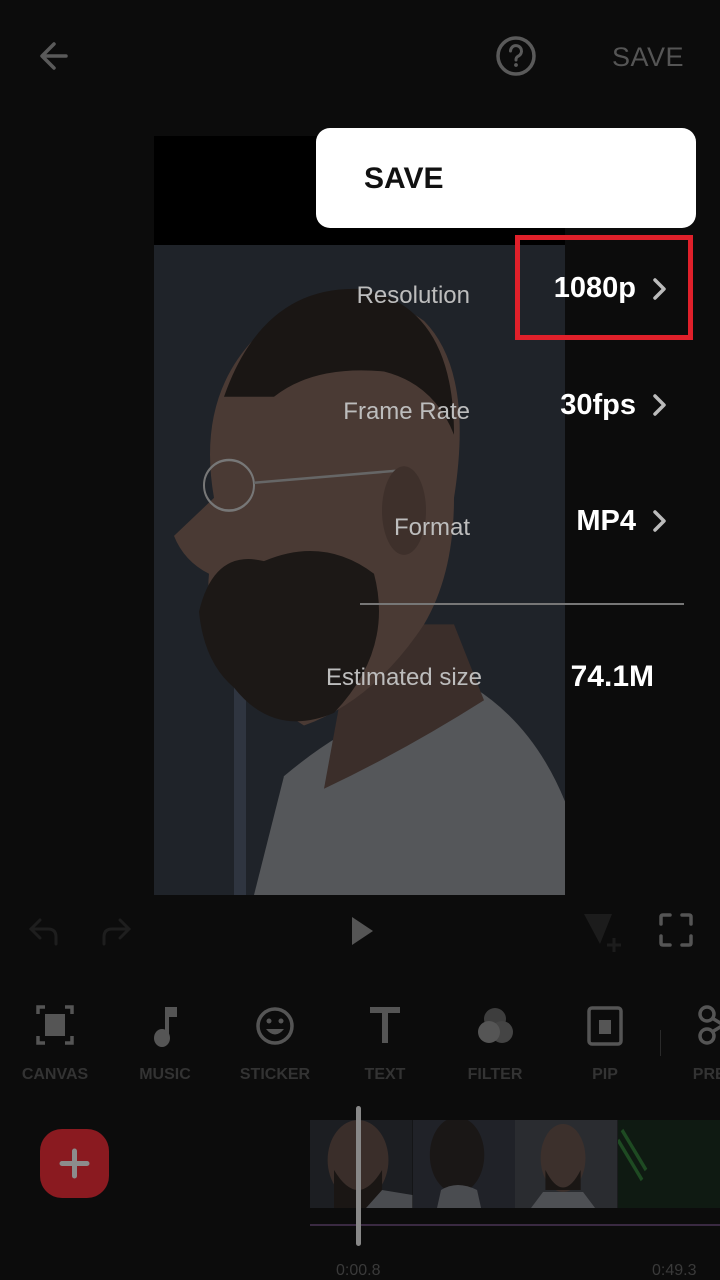 Image resolution: width=720 pixels, height=1280 pixels. I want to click on tool-precut: PREC, so click(690, 1044).